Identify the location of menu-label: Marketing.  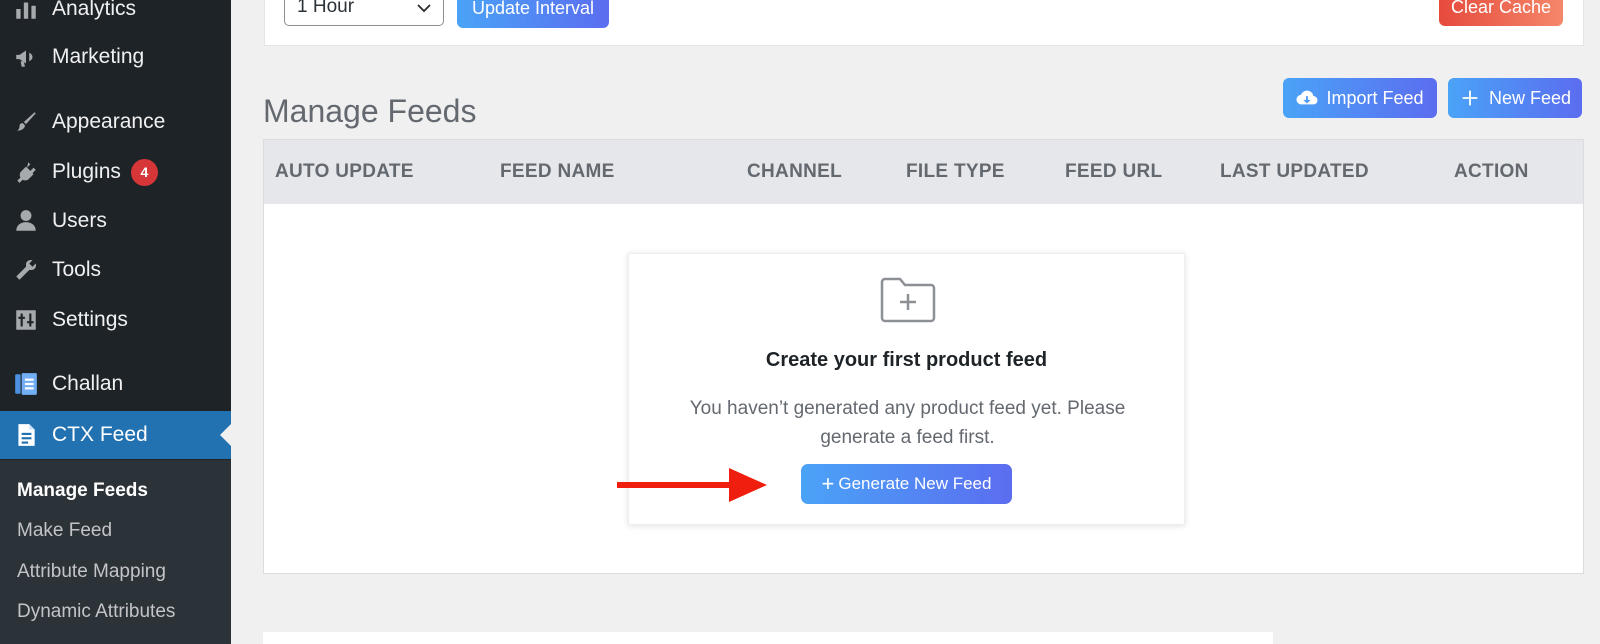
(98, 56).